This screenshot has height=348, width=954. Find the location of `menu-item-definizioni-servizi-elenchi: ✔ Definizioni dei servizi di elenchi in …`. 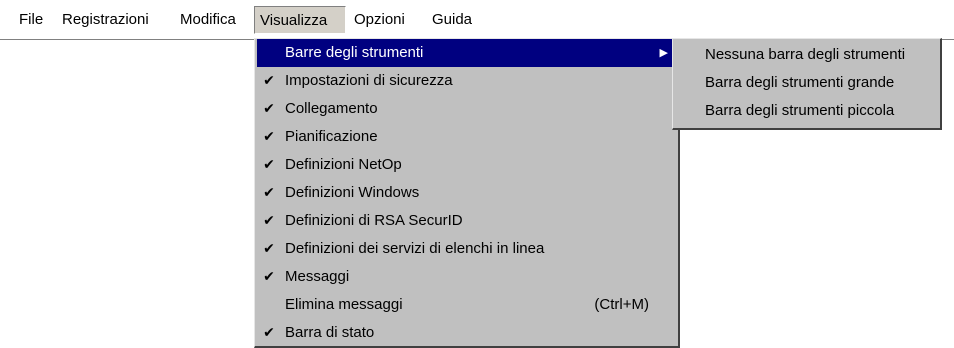

menu-item-definizioni-servizi-elenchi: ✔ Definizioni dei servizi di elenchi in … is located at coordinates (465, 249).